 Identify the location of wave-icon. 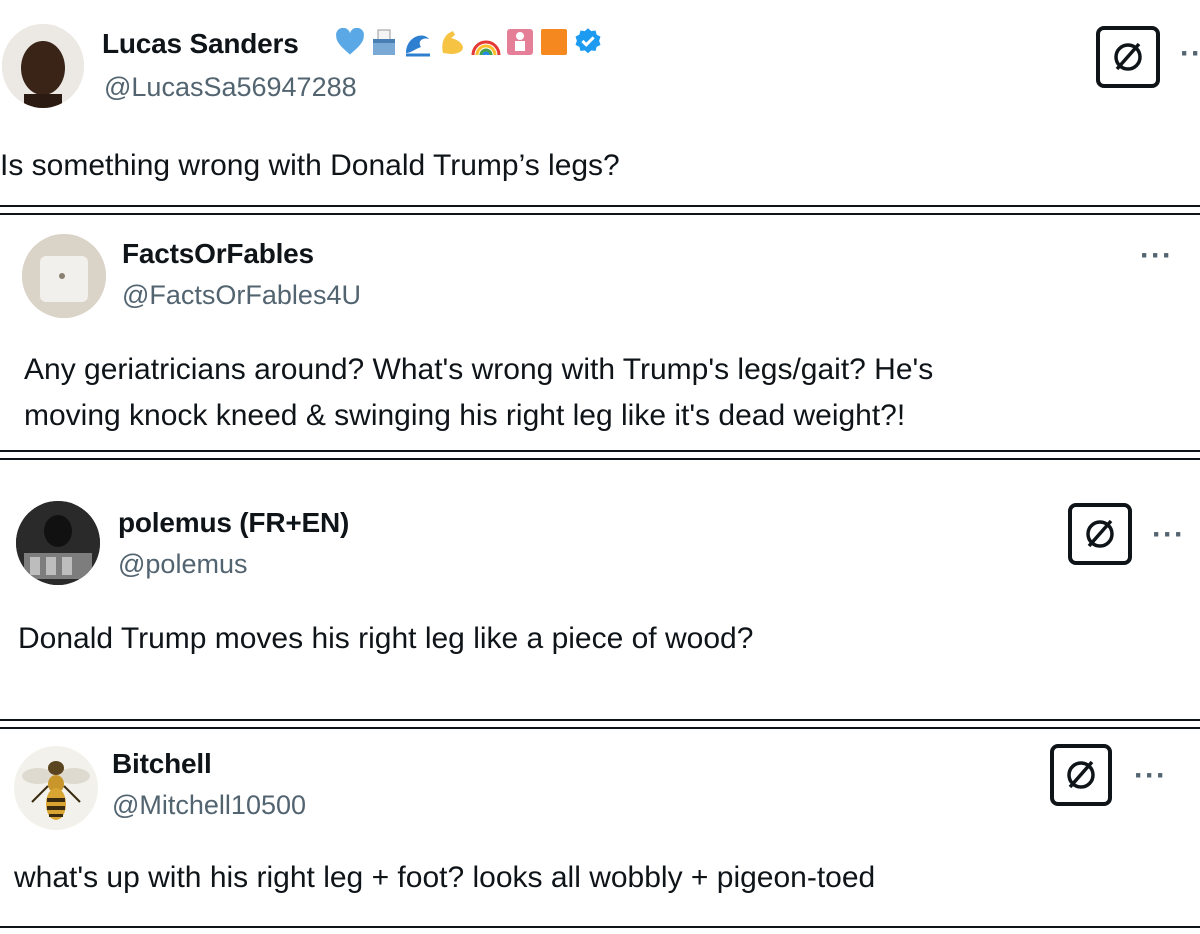
(418, 42).